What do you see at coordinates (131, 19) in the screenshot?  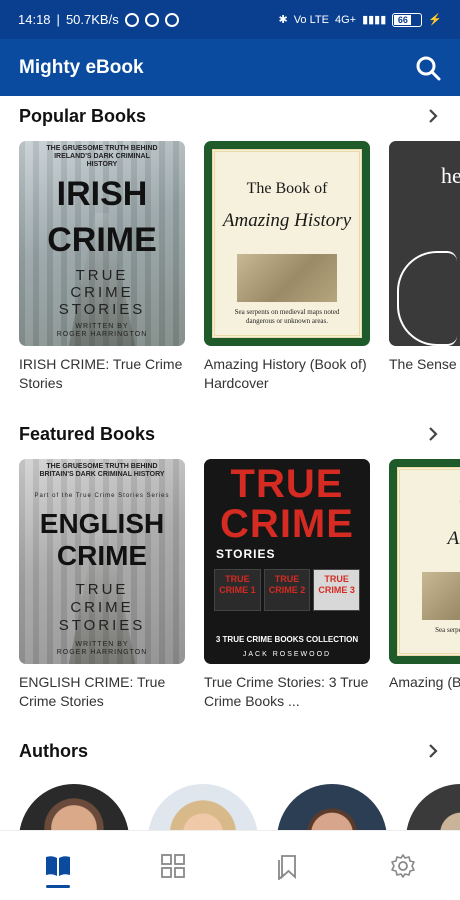 I see `mute-icon` at bounding box center [131, 19].